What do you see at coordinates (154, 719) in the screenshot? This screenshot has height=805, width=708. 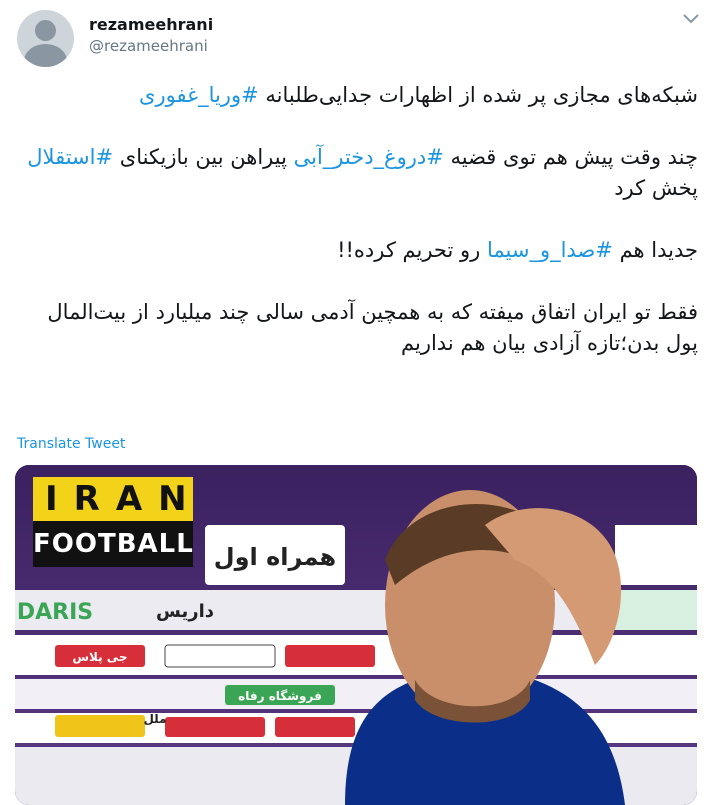 I see `sponsor-text-mellal: ملل` at bounding box center [154, 719].